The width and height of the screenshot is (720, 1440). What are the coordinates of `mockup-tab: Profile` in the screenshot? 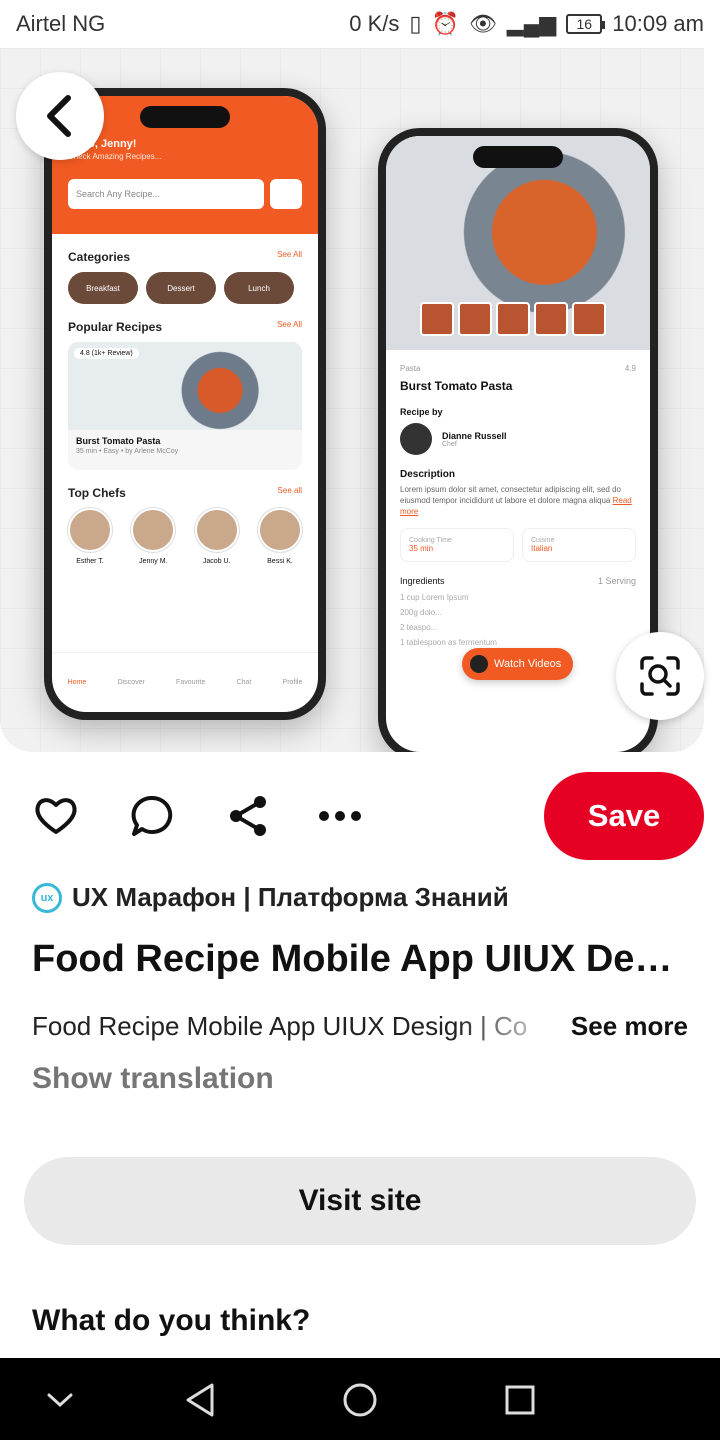 It's located at (292, 682).